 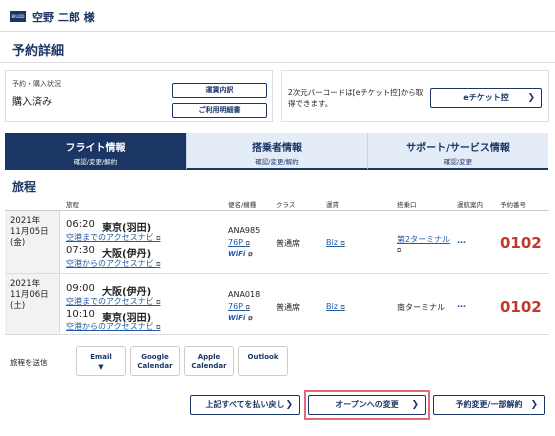 I want to click on col-header-class: クラス, so click(x=286, y=205).